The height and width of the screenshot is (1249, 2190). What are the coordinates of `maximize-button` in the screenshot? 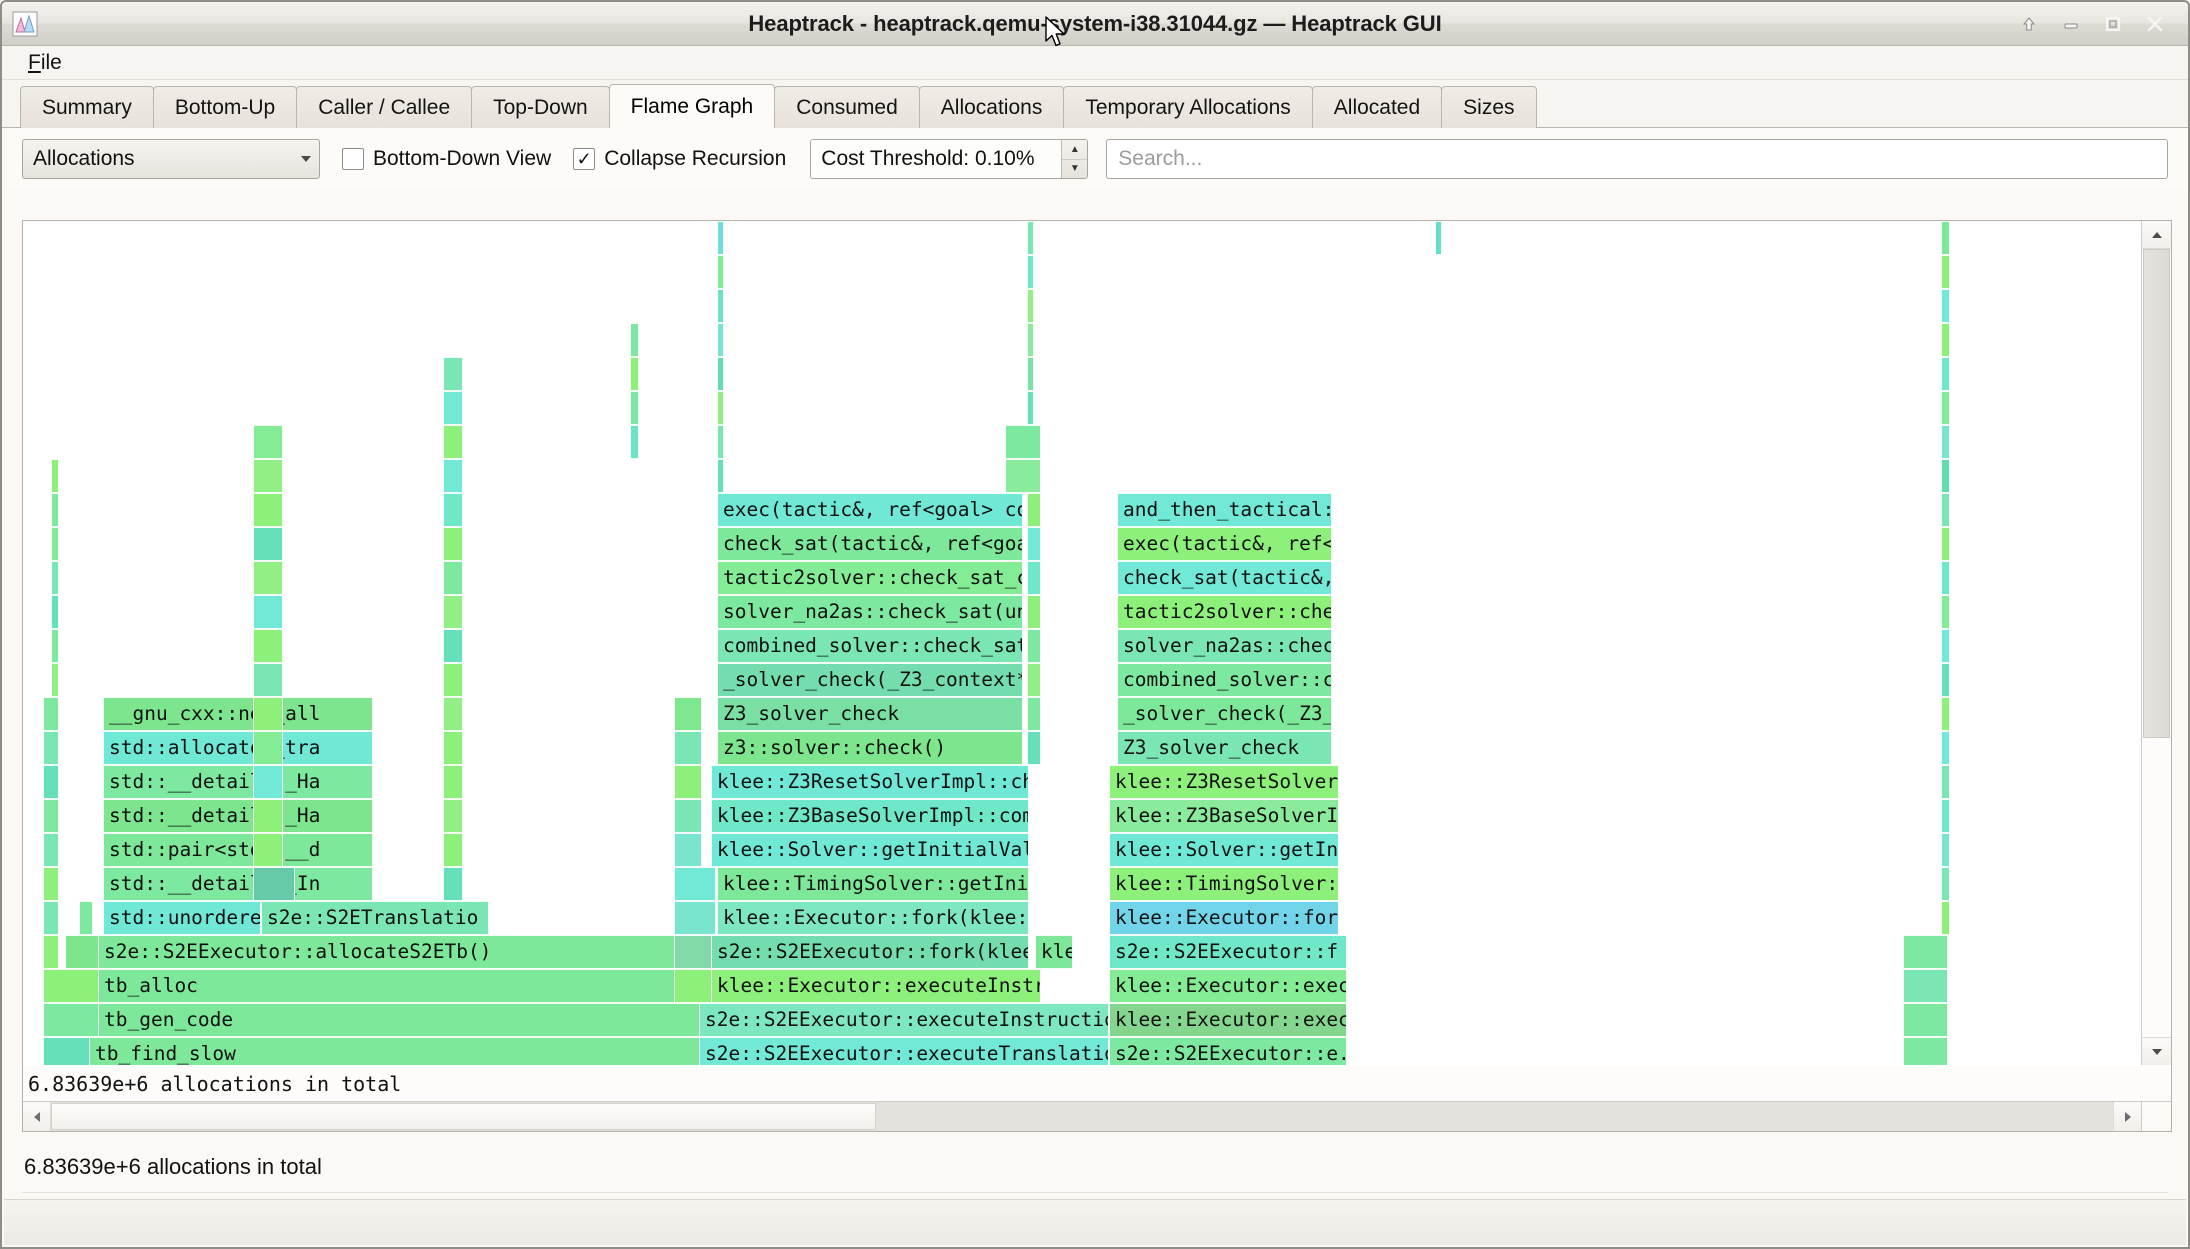 It's located at (2113, 24).